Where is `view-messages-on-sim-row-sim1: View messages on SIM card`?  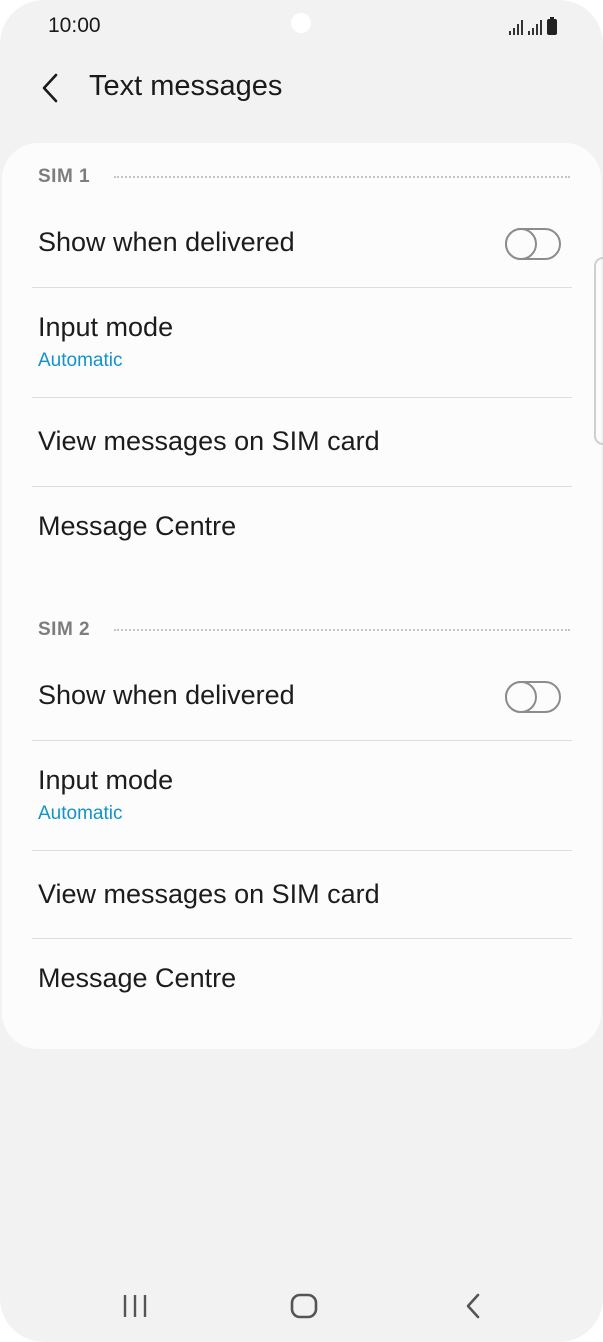 view-messages-on-sim-row-sim1: View messages on SIM card is located at coordinates (301, 442).